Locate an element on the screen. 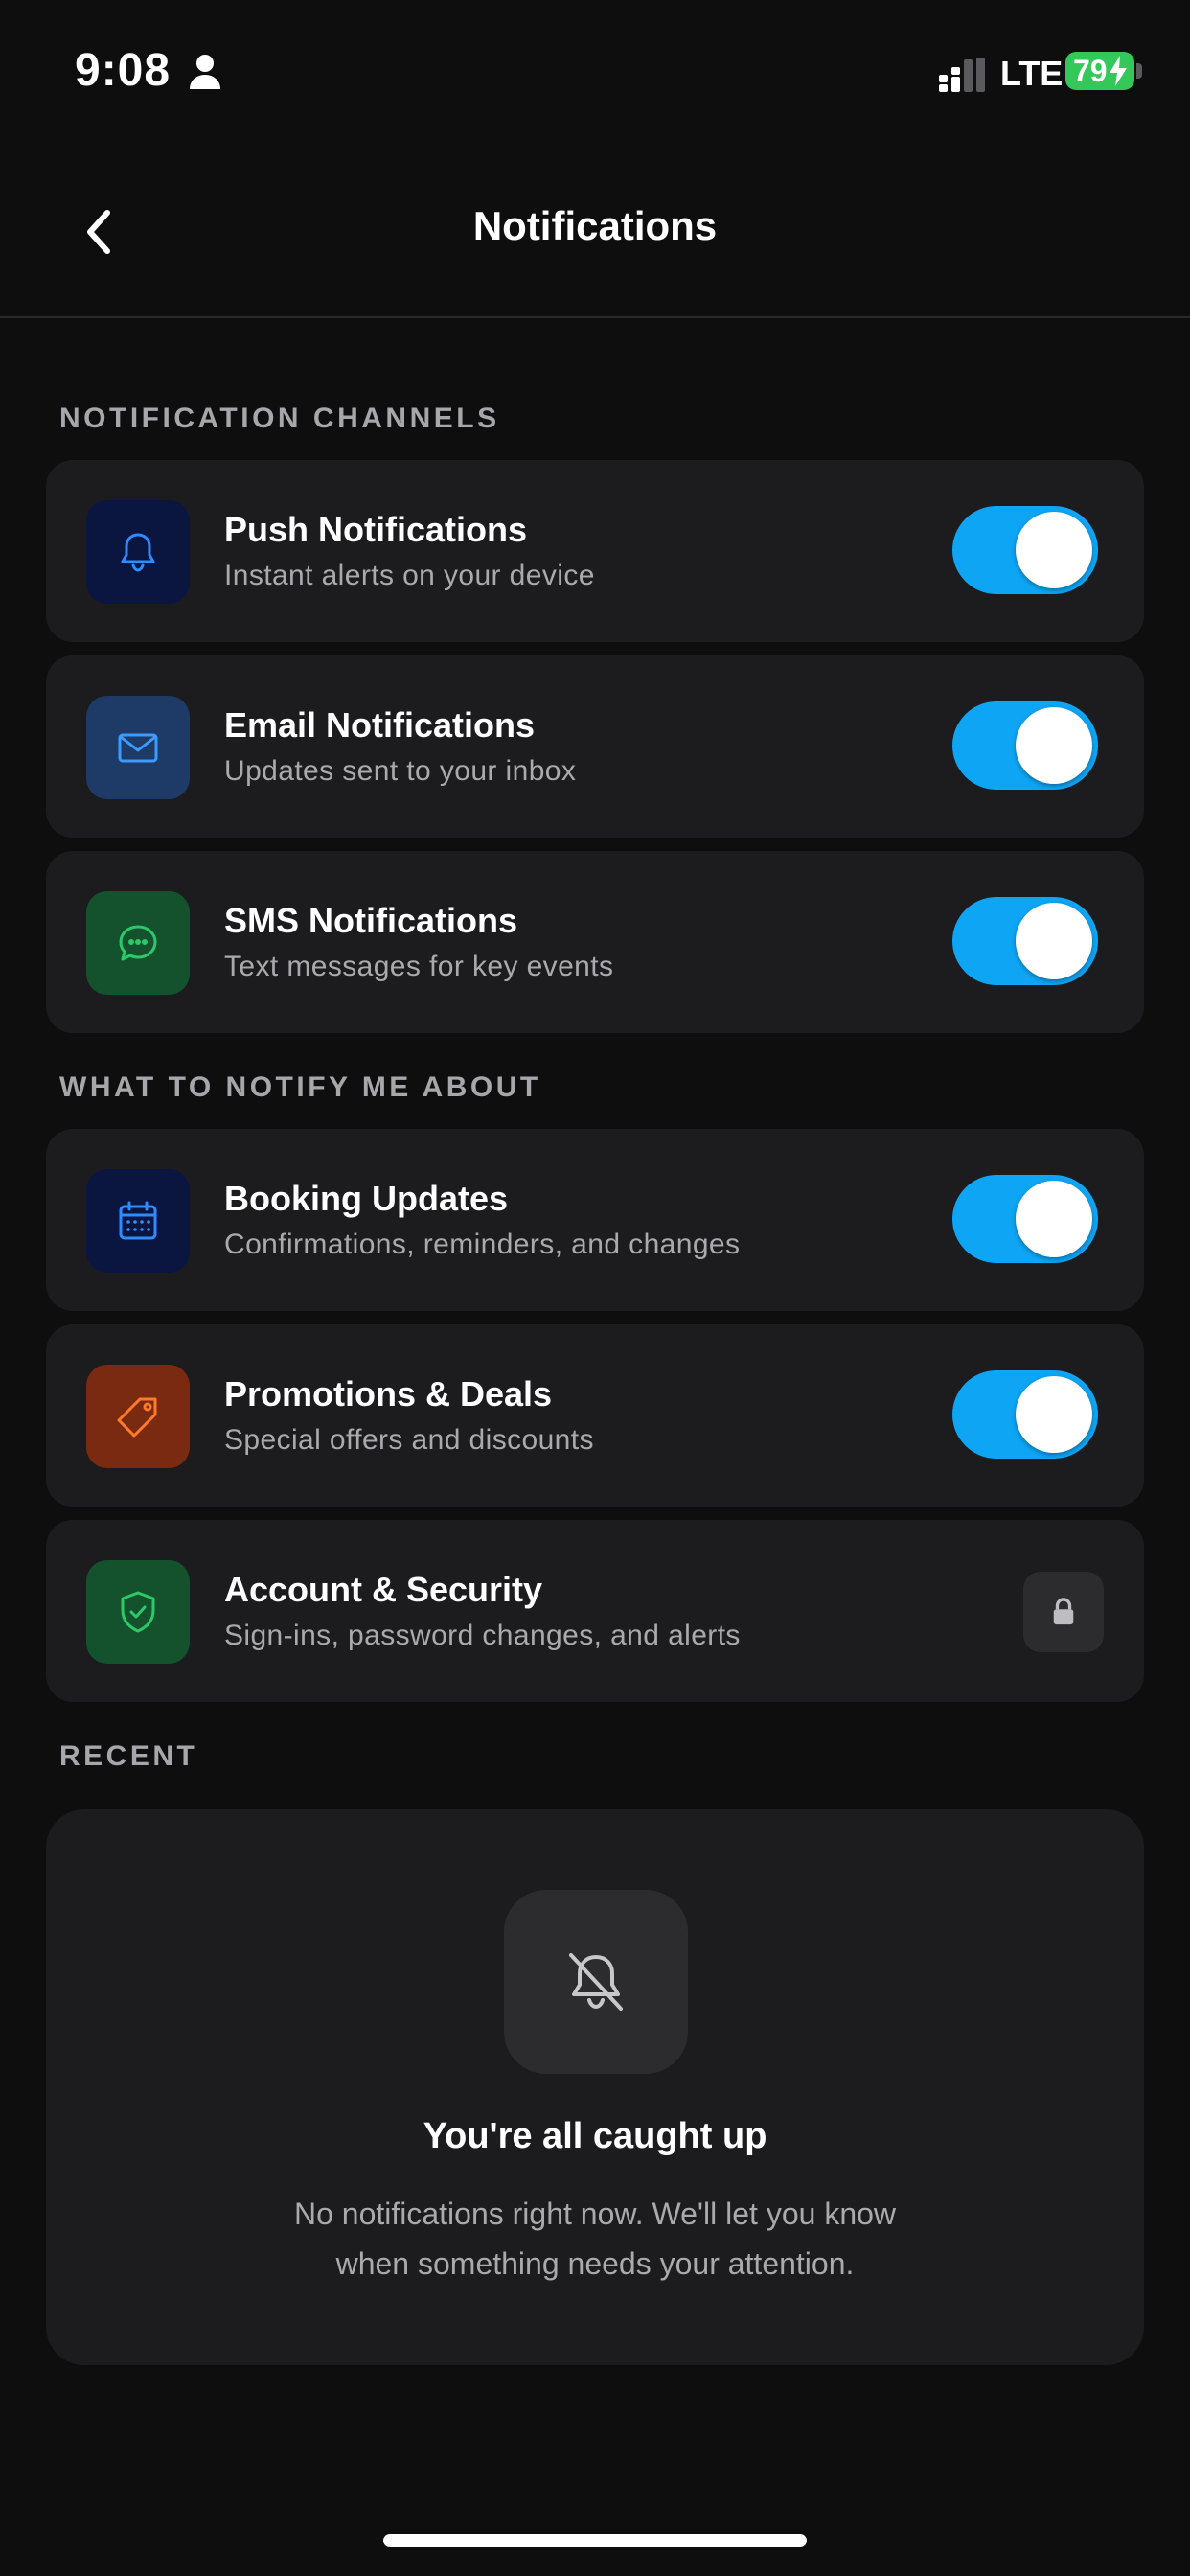 The width and height of the screenshot is (1190, 2576). row-subtitle: Special offers and discounts is located at coordinates (409, 1440).